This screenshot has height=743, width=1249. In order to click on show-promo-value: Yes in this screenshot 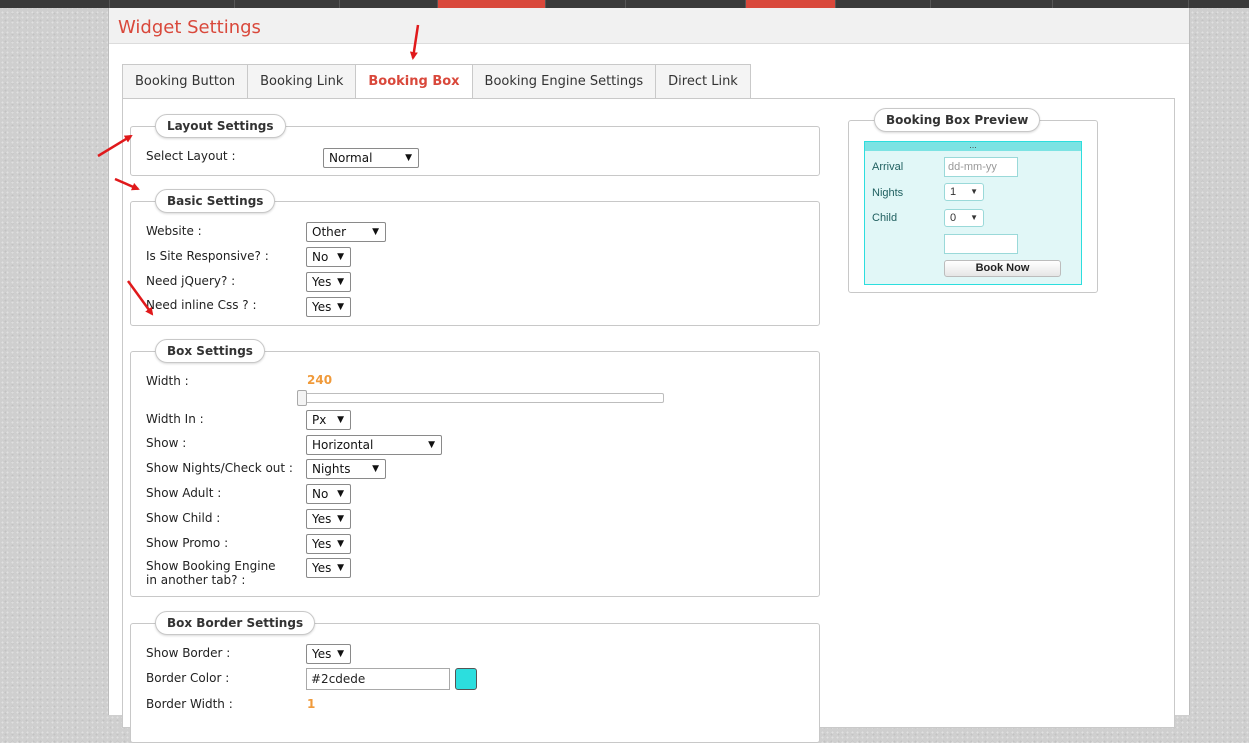, I will do `click(322, 544)`.